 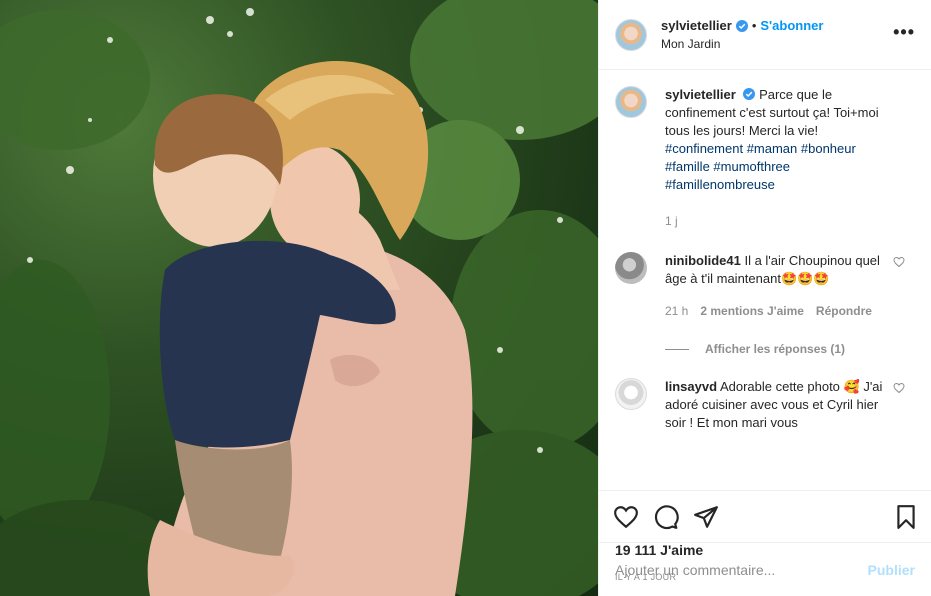 I want to click on replies-divider, so click(x=677, y=349).